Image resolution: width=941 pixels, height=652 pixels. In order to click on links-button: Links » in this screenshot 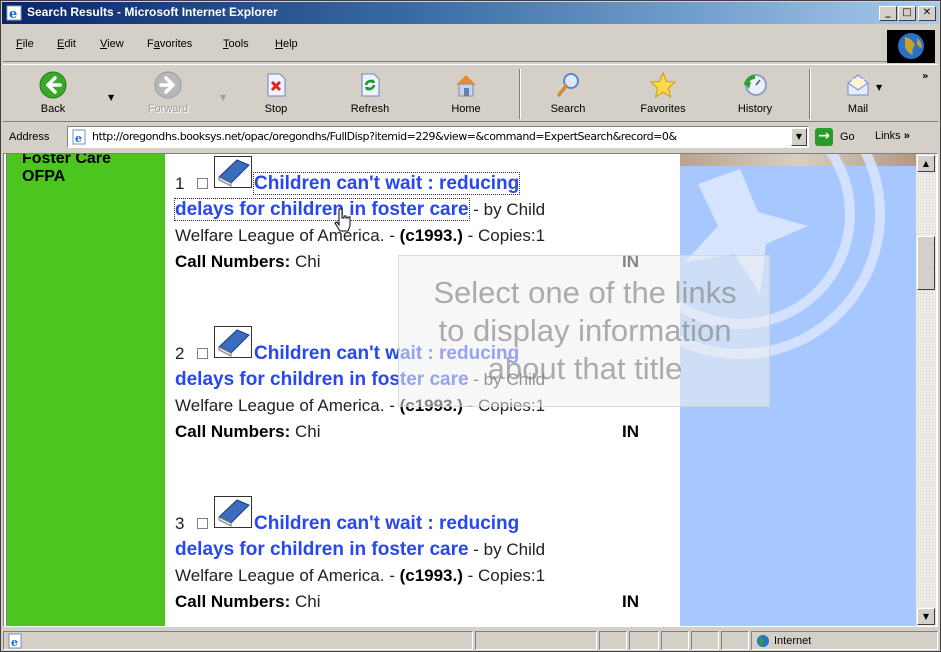, I will do `click(892, 136)`.